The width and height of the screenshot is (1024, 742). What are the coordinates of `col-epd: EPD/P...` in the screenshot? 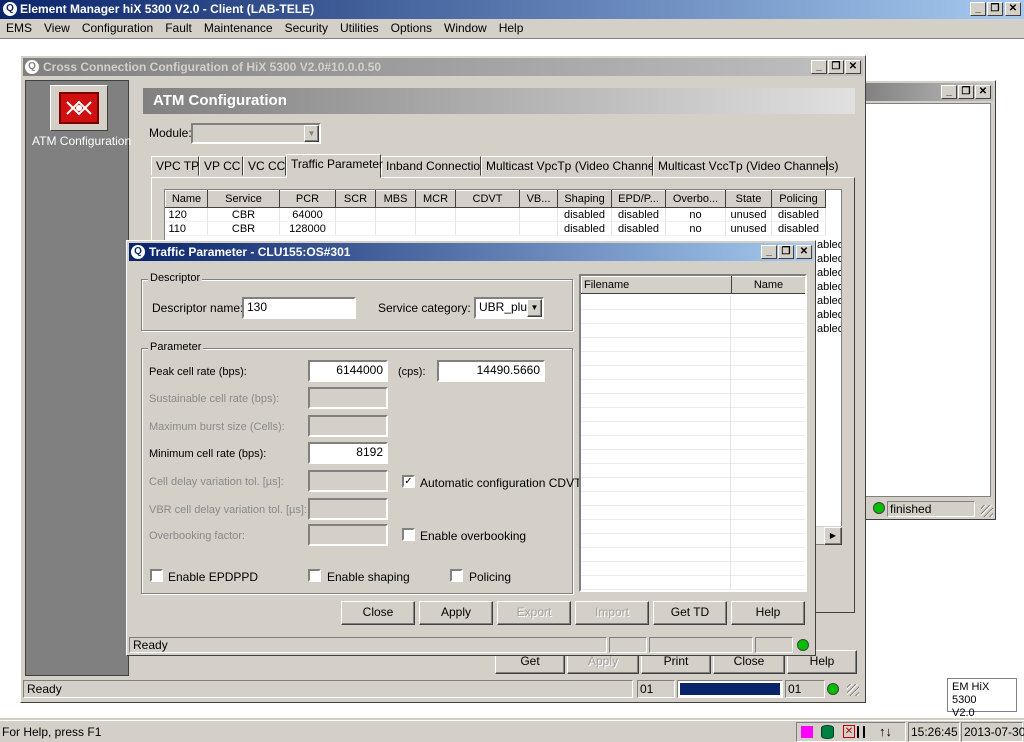 It's located at (638, 199).